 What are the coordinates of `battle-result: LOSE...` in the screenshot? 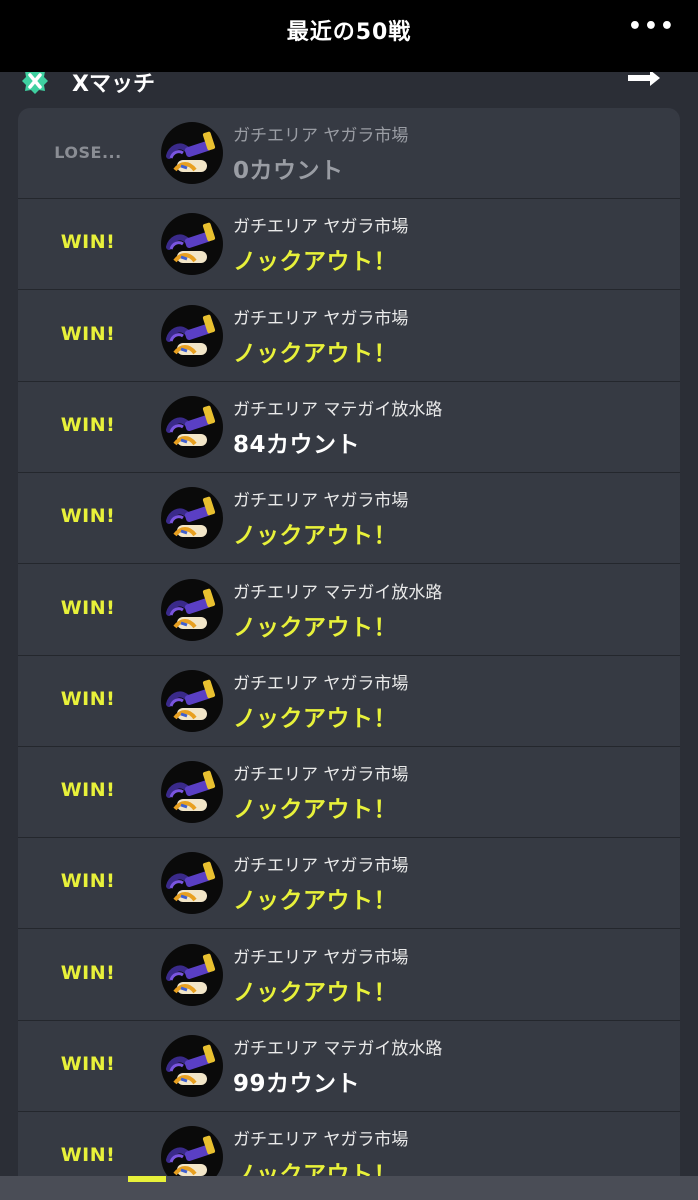 It's located at (88, 152).